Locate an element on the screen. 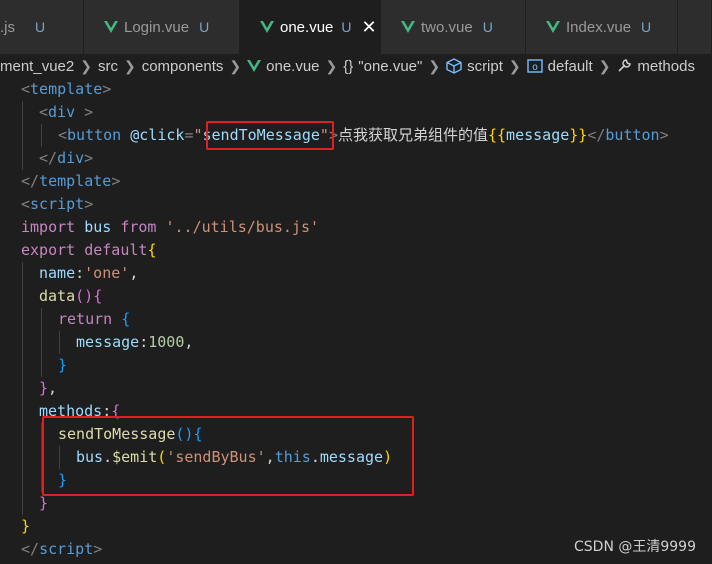  code-line: message:1000, is located at coordinates (135, 342).